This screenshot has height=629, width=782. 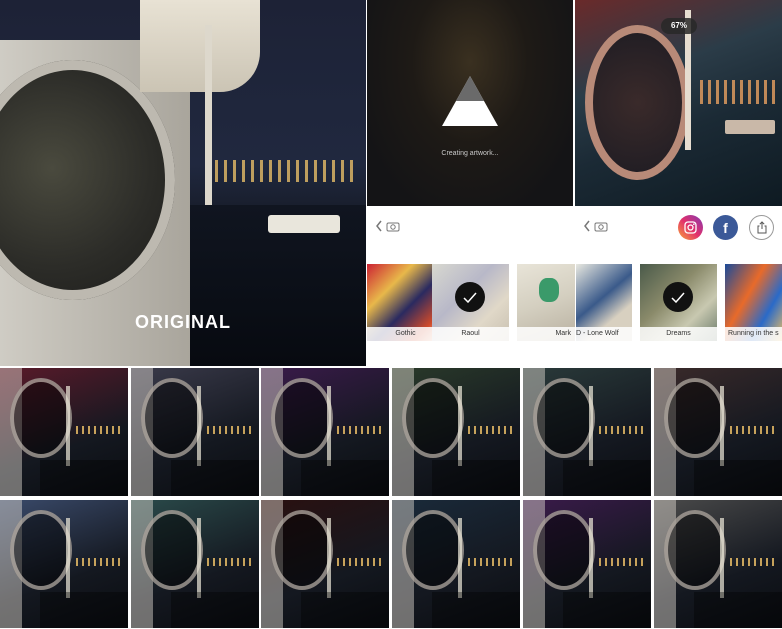 What do you see at coordinates (470, 334) in the screenshot?
I see `filter-label: Raoul` at bounding box center [470, 334].